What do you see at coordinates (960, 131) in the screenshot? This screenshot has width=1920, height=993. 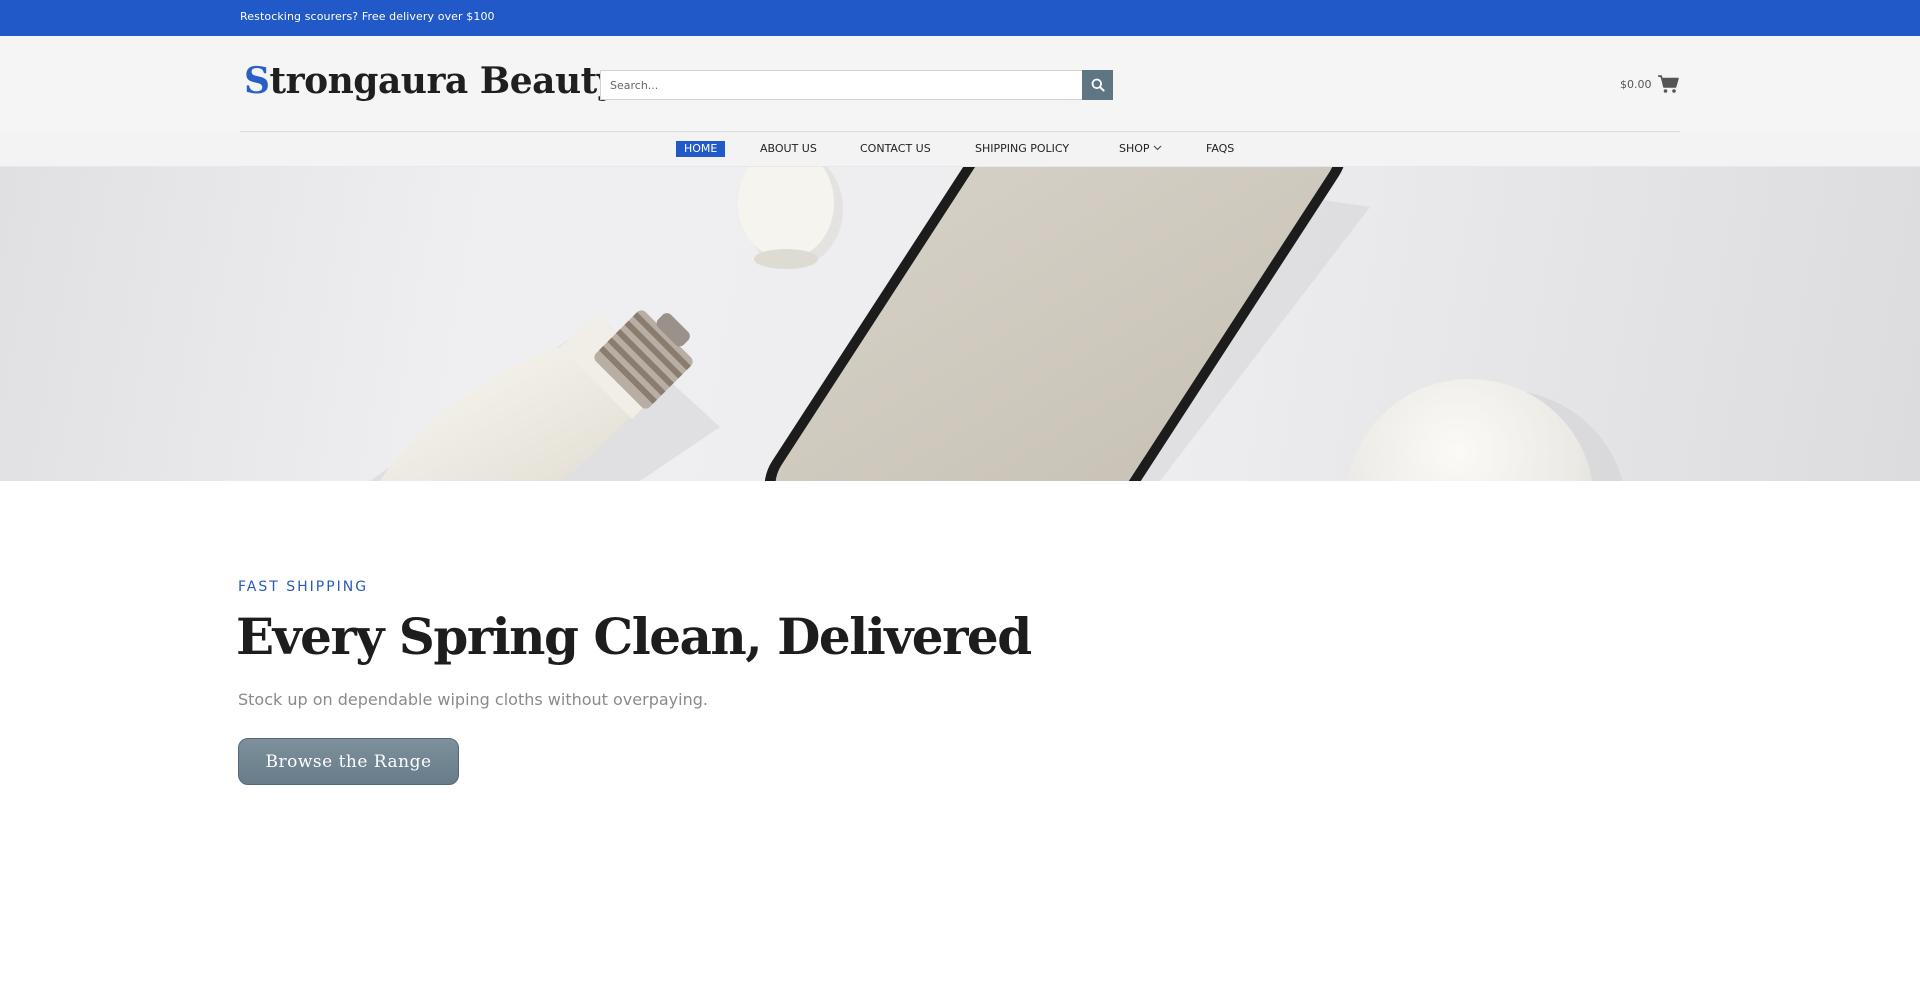 I see `nav-divider` at bounding box center [960, 131].